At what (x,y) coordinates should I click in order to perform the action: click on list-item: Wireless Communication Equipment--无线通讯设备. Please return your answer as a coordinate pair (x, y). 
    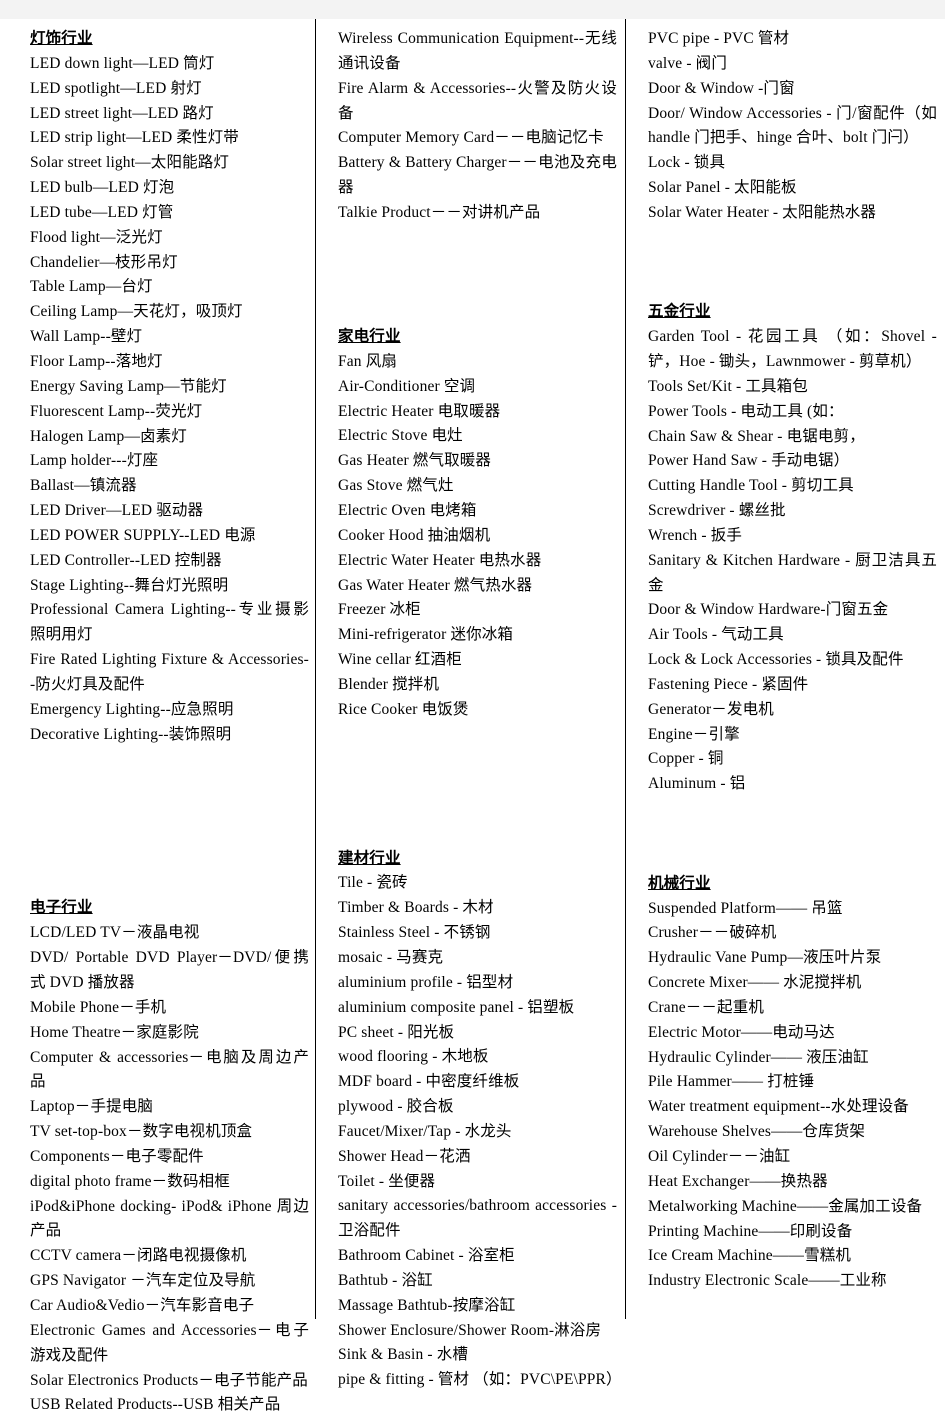
    Looking at the image, I should click on (477, 51).